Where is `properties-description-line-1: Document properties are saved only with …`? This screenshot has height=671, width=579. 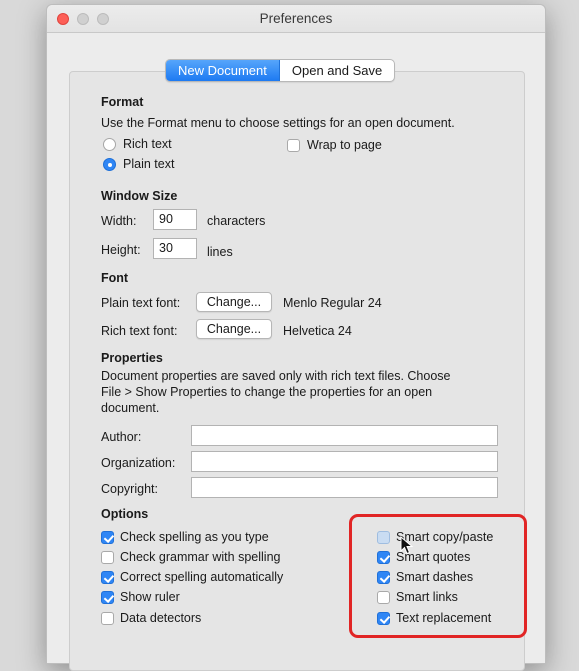
properties-description-line-1: Document properties are saved only with … is located at coordinates (276, 376).